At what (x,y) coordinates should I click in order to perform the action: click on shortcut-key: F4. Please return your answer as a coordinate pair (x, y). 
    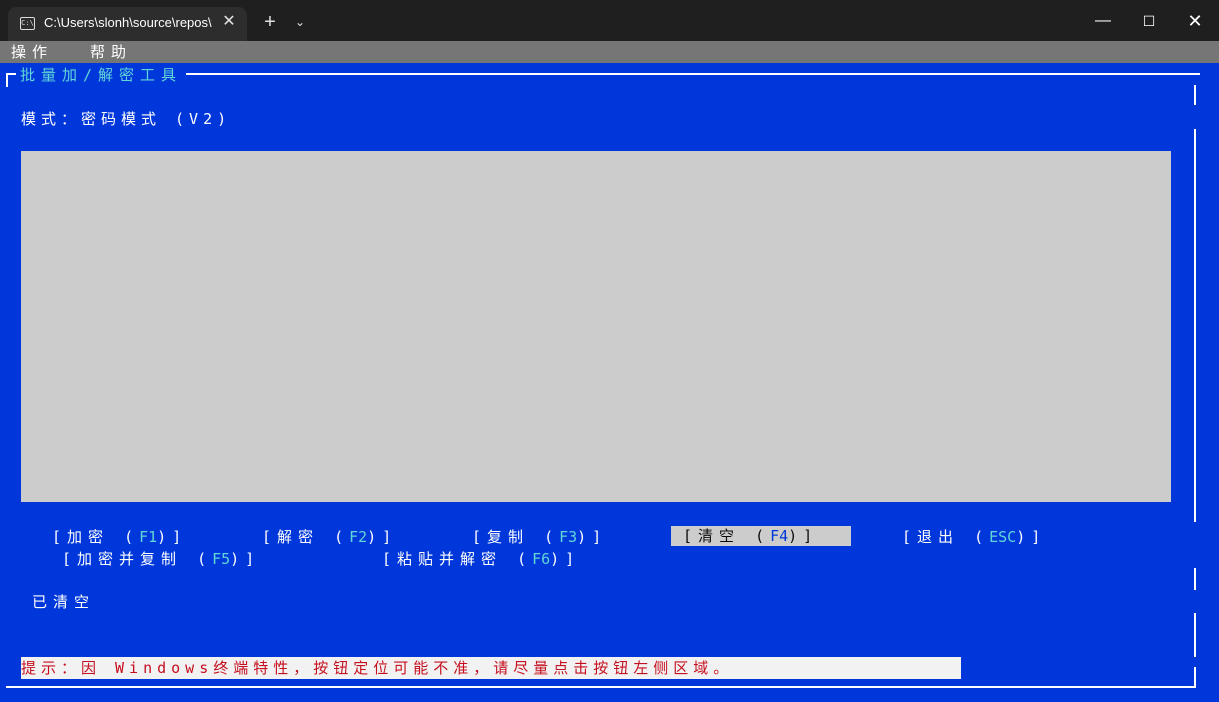
    Looking at the image, I should click on (779, 536).